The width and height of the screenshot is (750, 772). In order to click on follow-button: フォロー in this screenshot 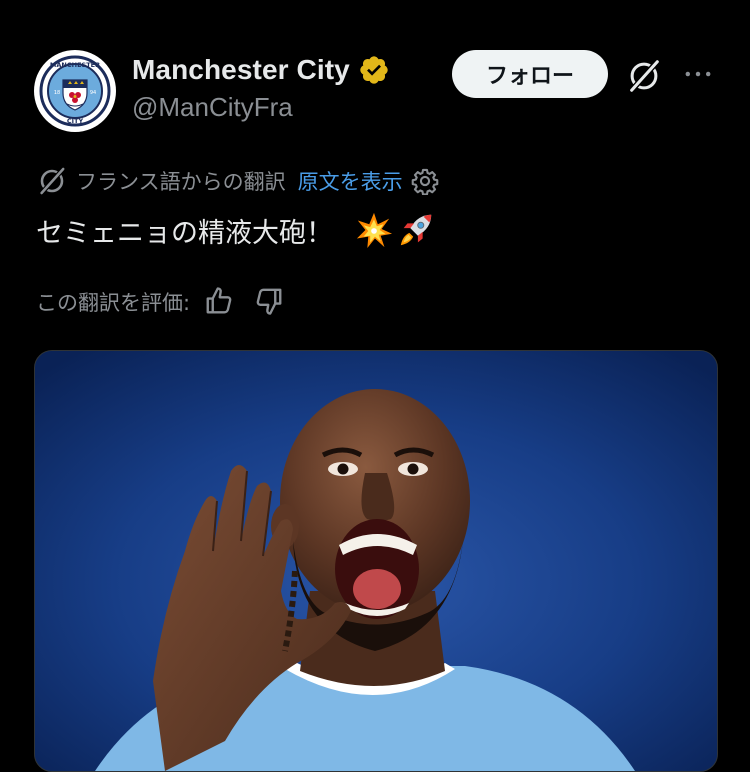, I will do `click(530, 74)`.